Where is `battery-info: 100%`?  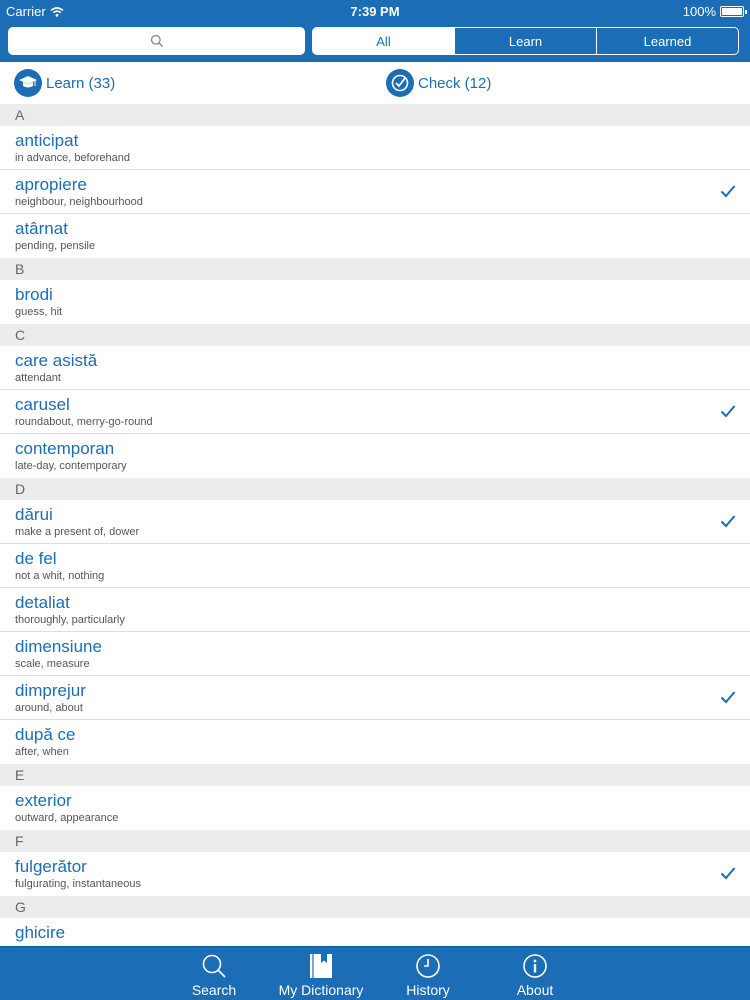
battery-info: 100% is located at coordinates (714, 11).